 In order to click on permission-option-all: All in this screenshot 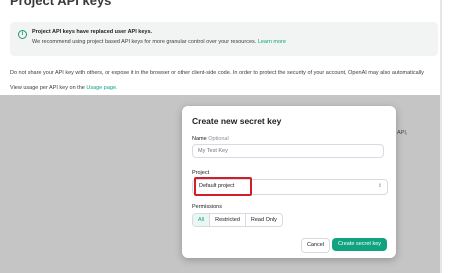, I will do `click(202, 220)`.